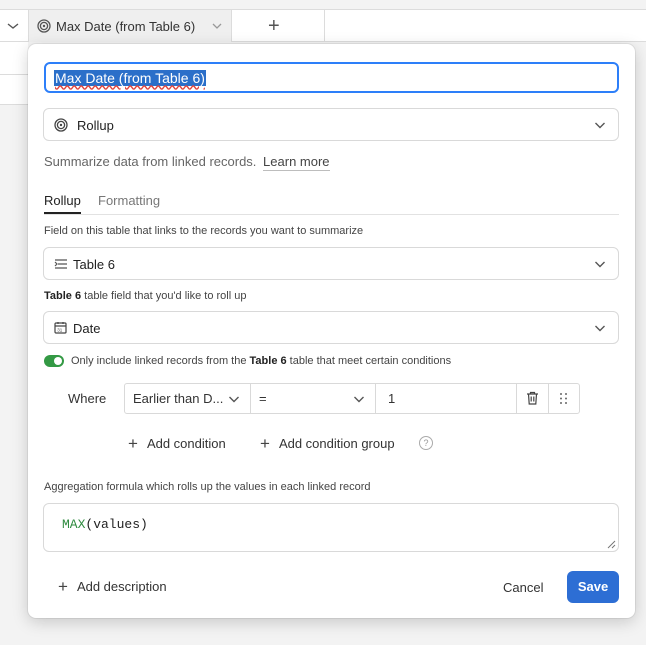 The width and height of the screenshot is (646, 645). Describe the element at coordinates (126, 26) in the screenshot. I see `column-header-title: Max Date (from Table 6)` at that location.